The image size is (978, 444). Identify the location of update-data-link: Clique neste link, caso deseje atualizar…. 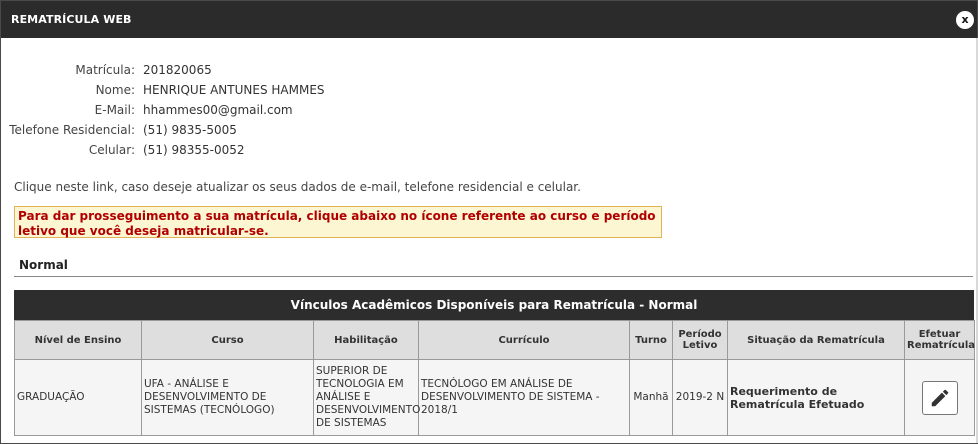
(297, 187).